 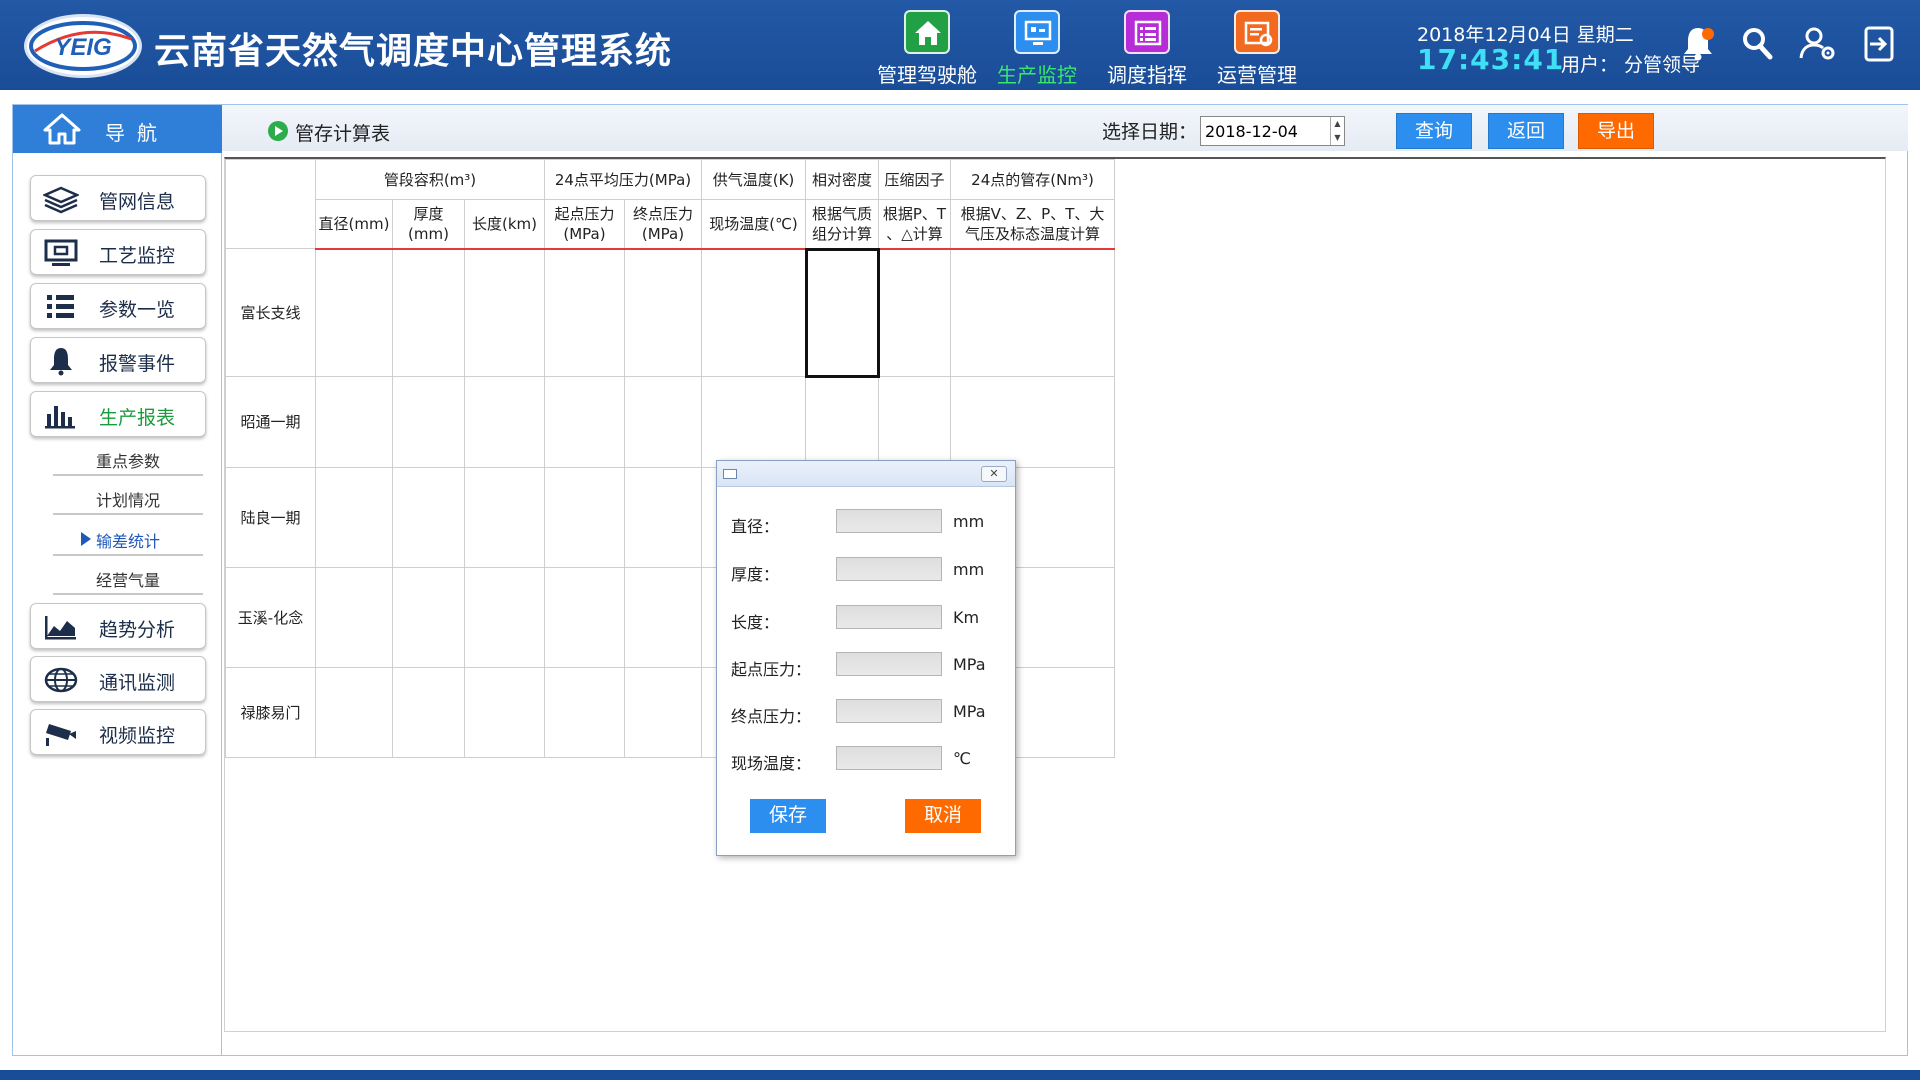 What do you see at coordinates (118, 732) in the screenshot?
I see `sidebar-item-video-monitor: 视频监控` at bounding box center [118, 732].